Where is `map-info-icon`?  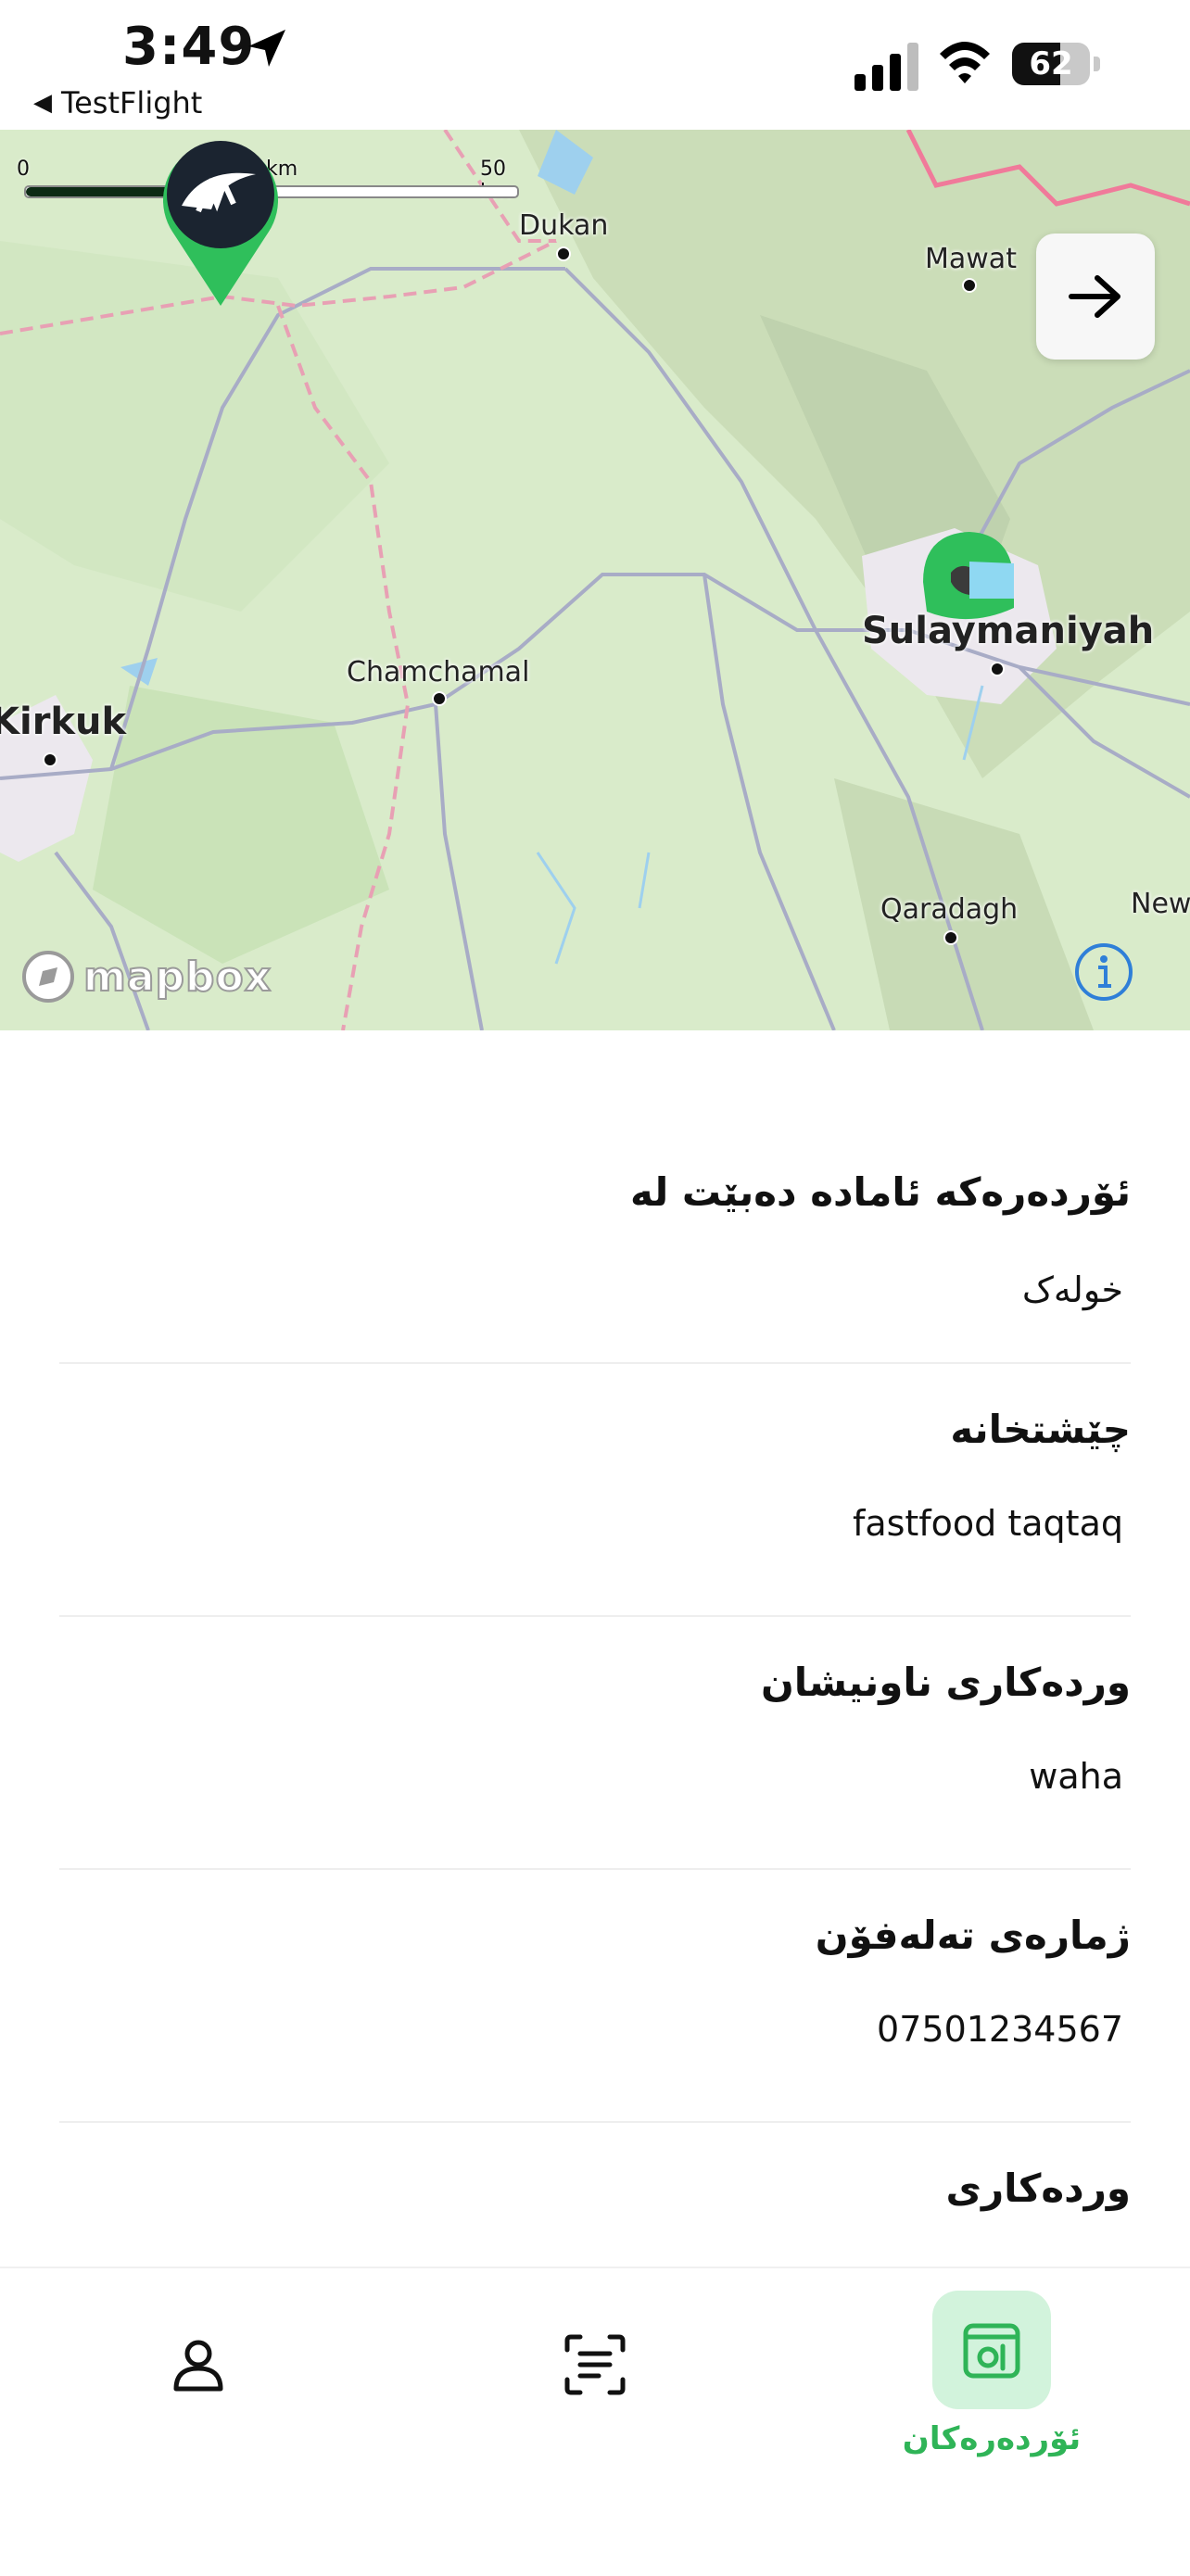 map-info-icon is located at coordinates (1103, 972).